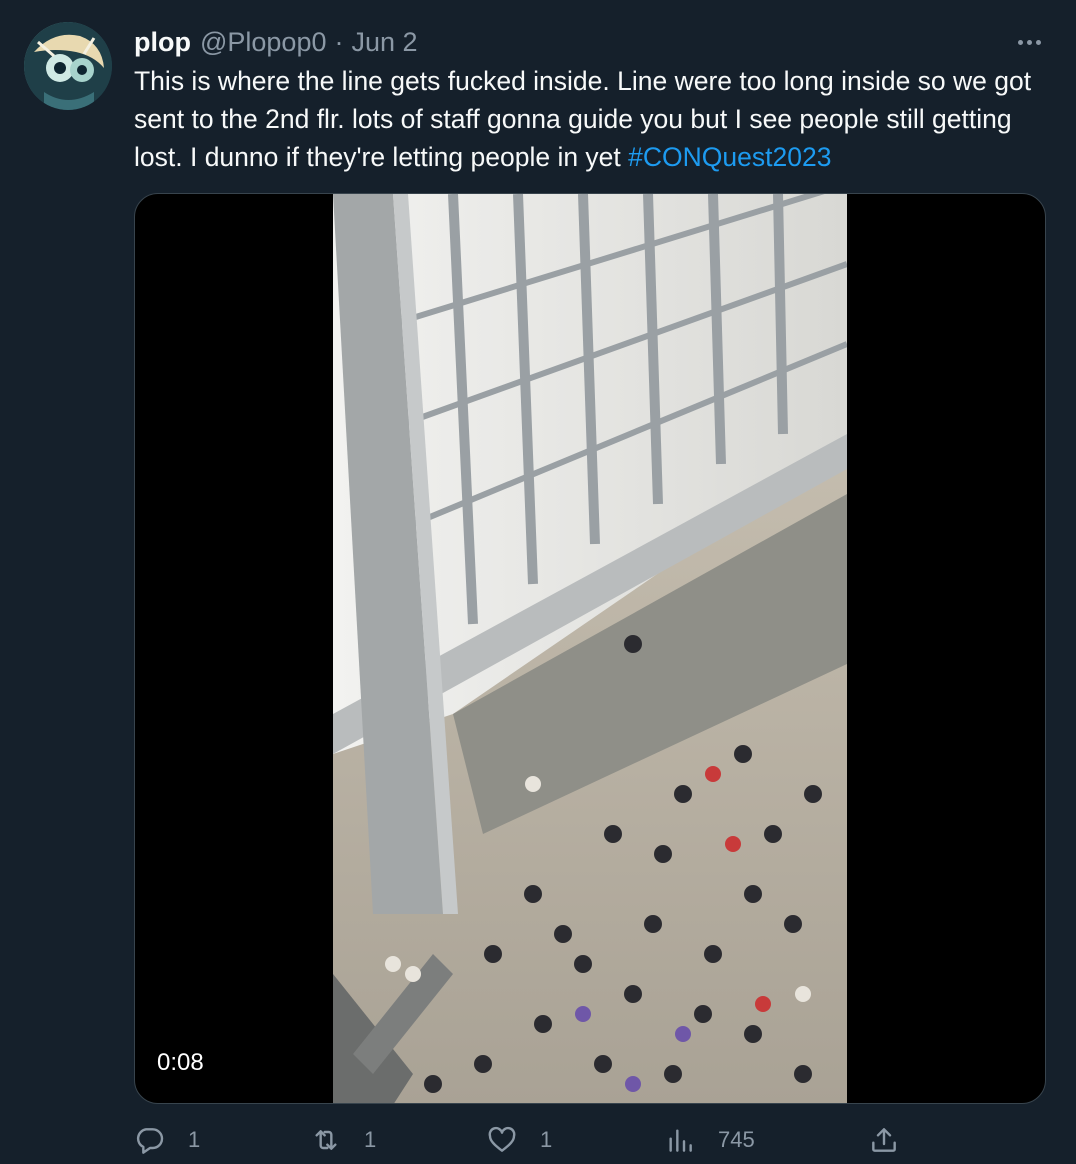 Image resolution: width=1076 pixels, height=1164 pixels. Describe the element at coordinates (194, 1139) in the screenshot. I see `reply-count: 1` at that location.